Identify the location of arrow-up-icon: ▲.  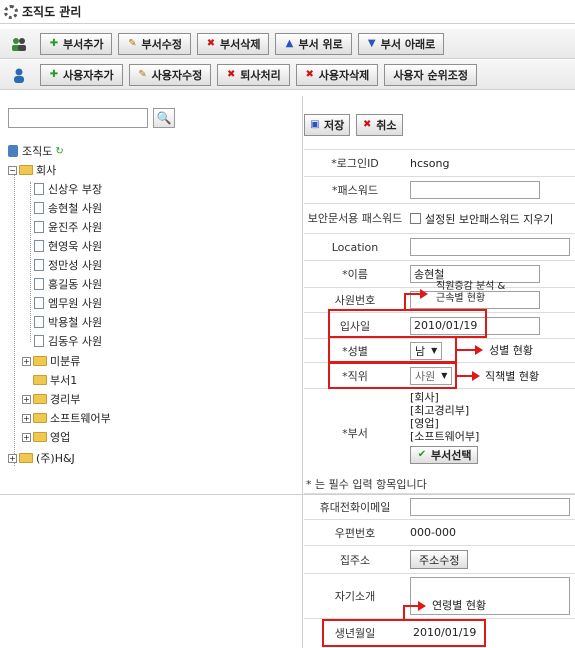
(289, 43).